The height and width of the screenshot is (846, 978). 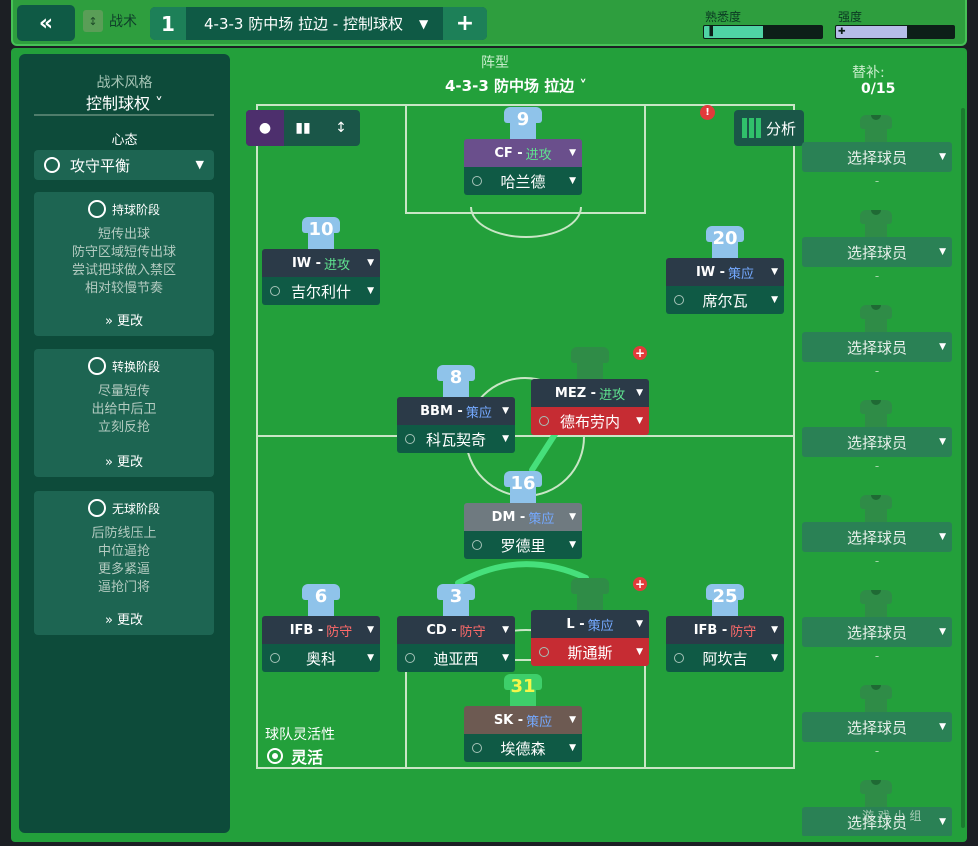 I want to click on player-name-dropdown: 哈兰德 ▼, so click(x=523, y=181).